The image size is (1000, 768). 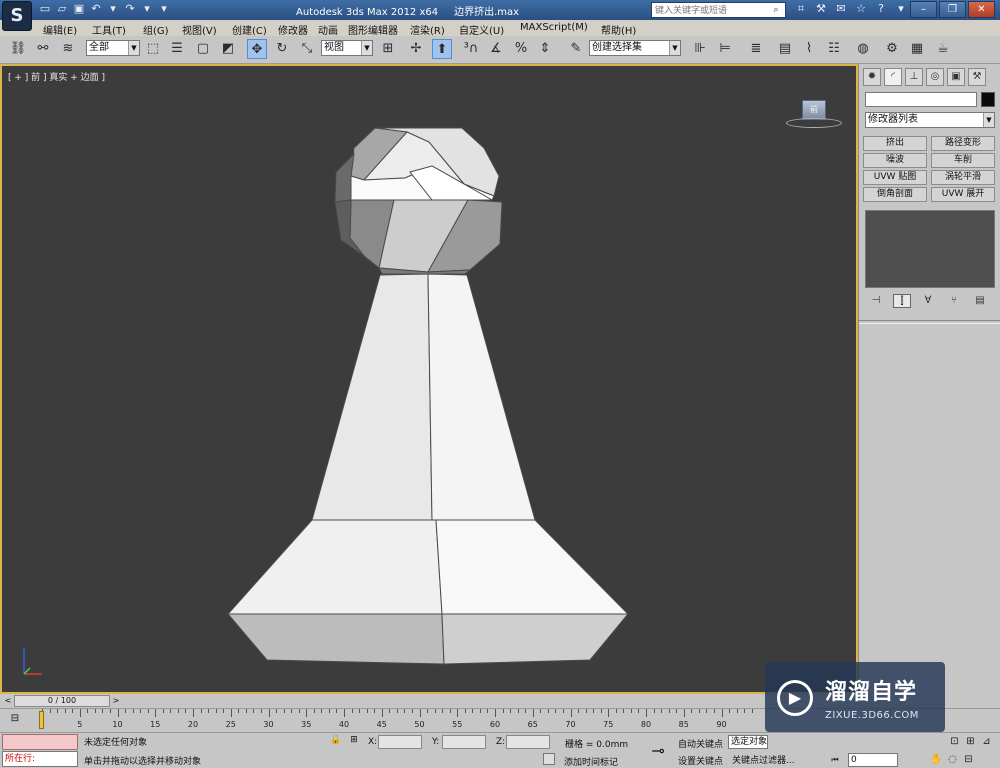 What do you see at coordinates (700, 760) in the screenshot?
I see `set-key-button: 设置关键点` at bounding box center [700, 760].